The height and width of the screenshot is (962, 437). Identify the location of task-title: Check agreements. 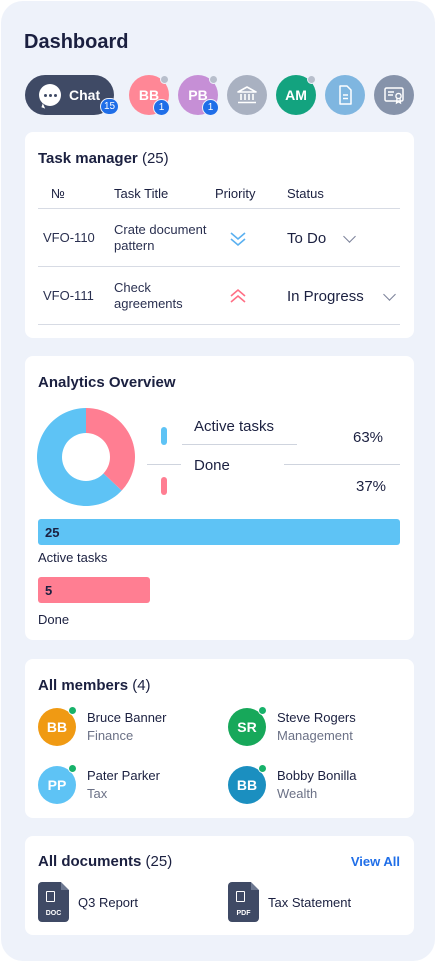
(148, 296).